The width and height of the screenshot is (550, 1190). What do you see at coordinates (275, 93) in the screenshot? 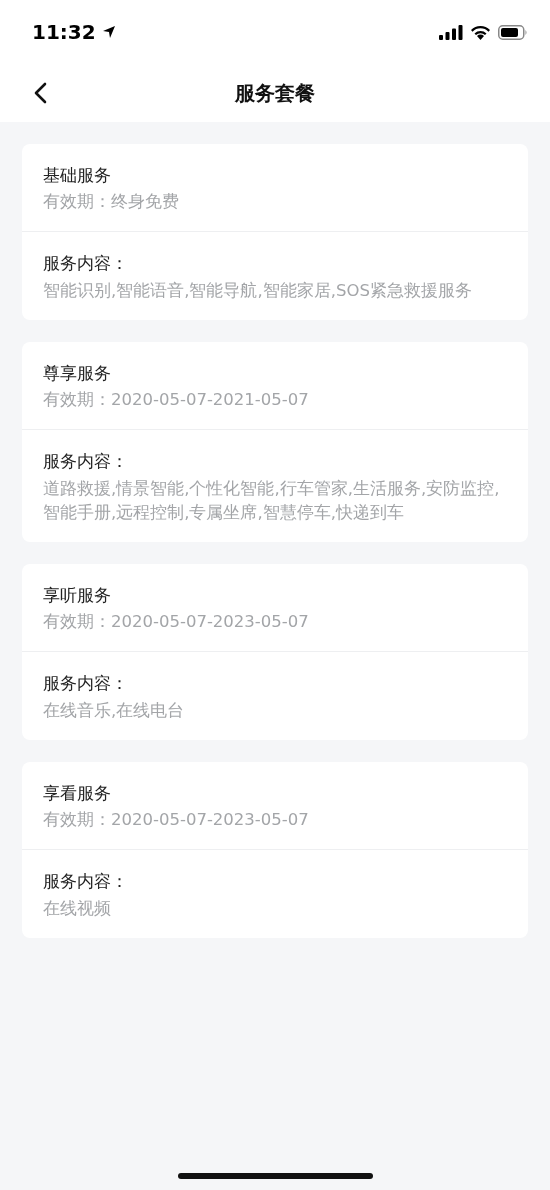
I see `page-title: 服务套餐` at bounding box center [275, 93].